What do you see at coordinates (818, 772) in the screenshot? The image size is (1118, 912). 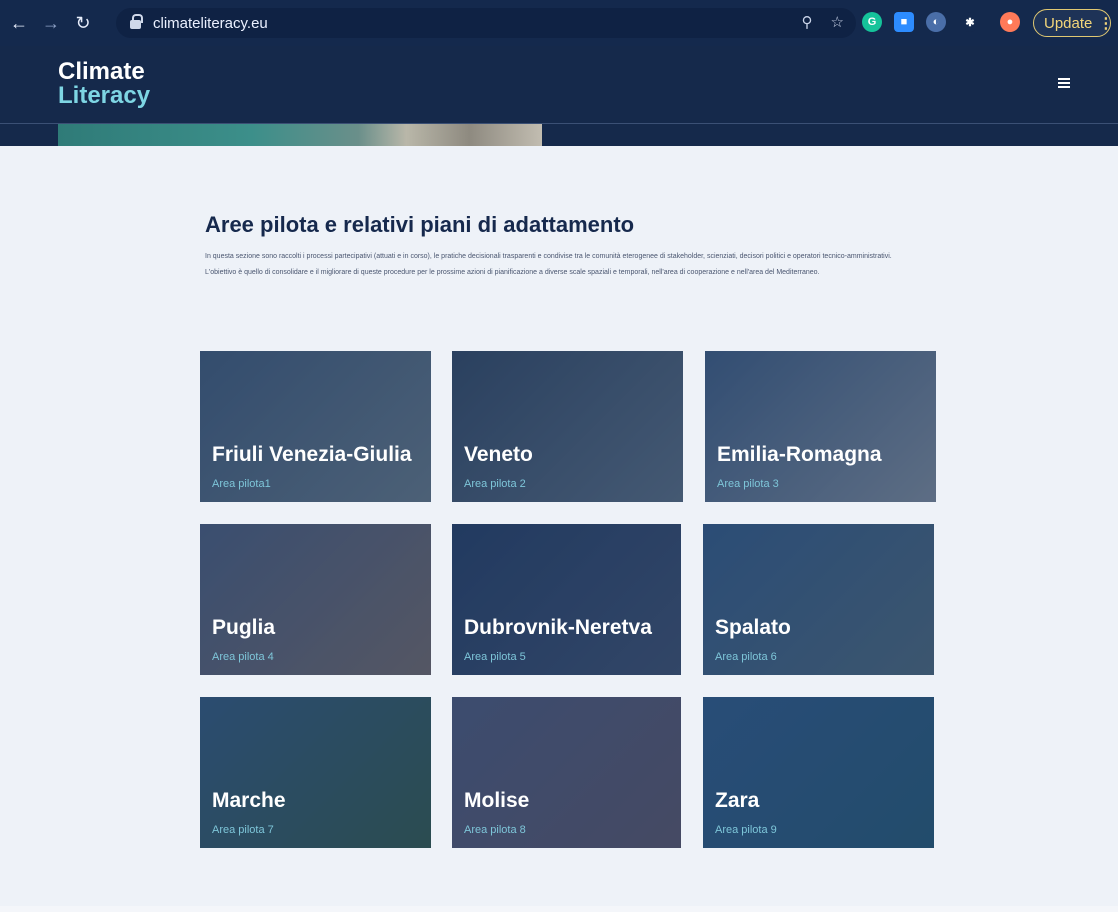 I see `pilot-area-card: Zara Area pilota 9` at bounding box center [818, 772].